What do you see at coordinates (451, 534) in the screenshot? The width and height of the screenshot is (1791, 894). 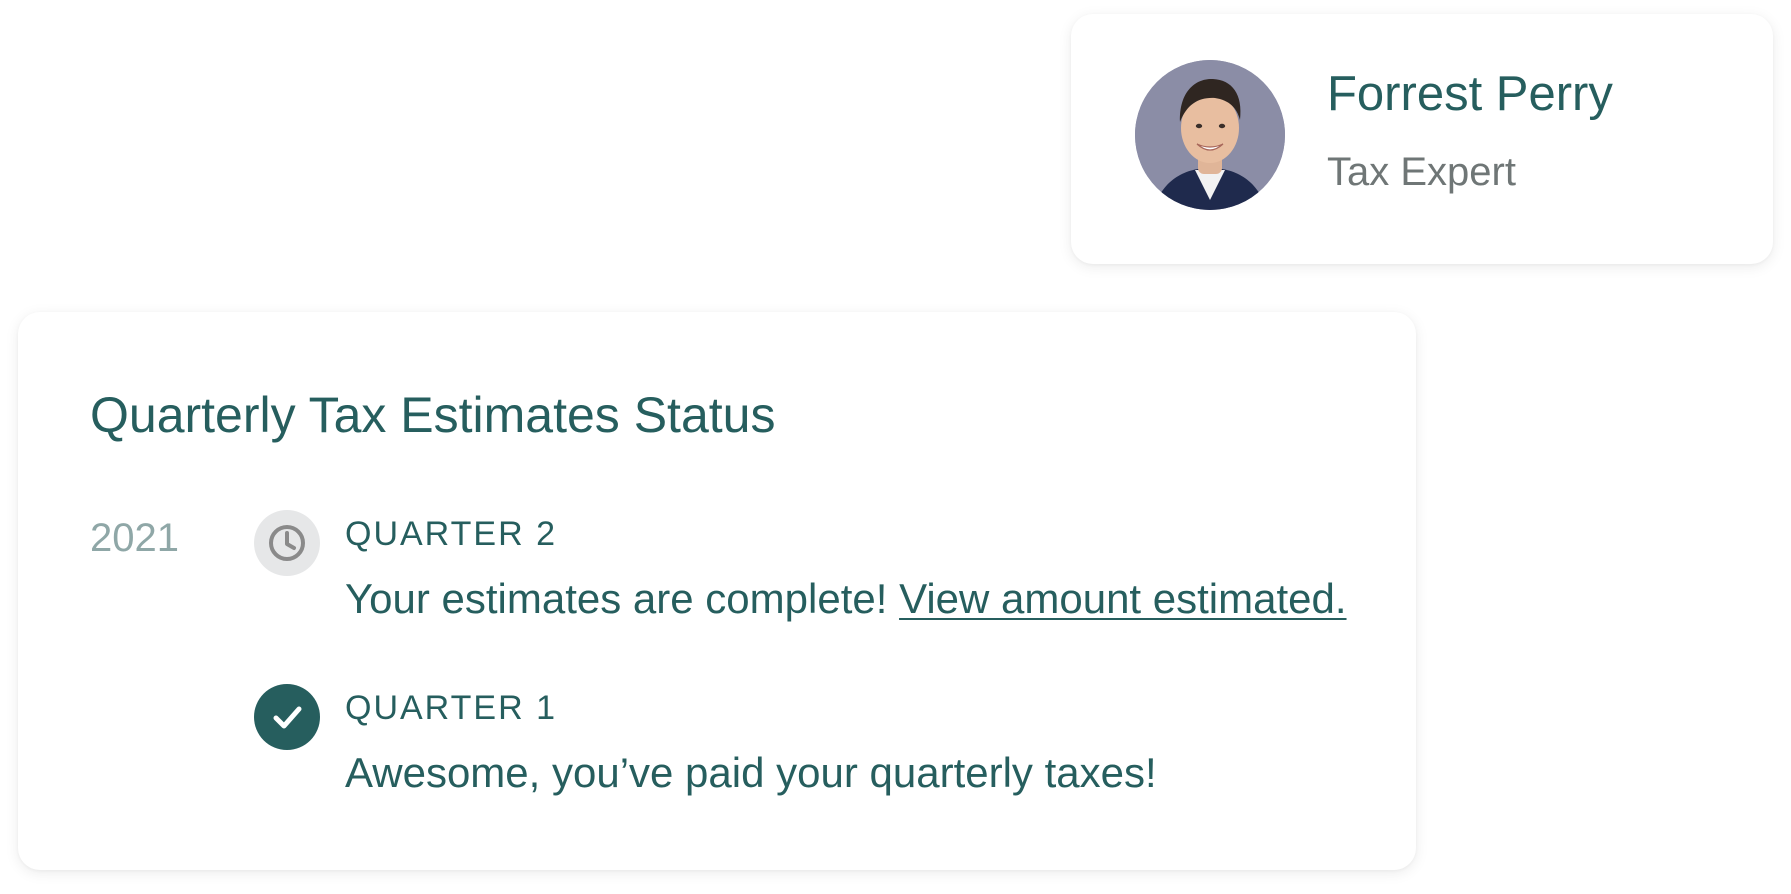 I see `quarter-2-label: QUARTER 2` at bounding box center [451, 534].